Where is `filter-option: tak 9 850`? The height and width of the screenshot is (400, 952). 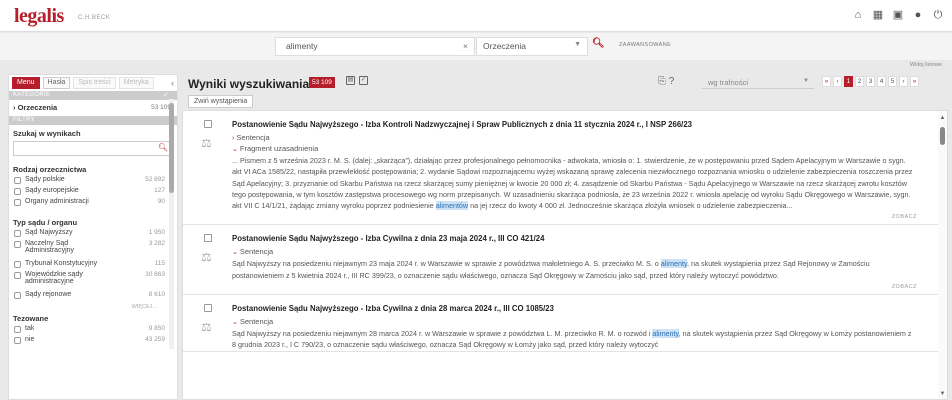
filter-option: tak 9 850 is located at coordinates (93, 330).